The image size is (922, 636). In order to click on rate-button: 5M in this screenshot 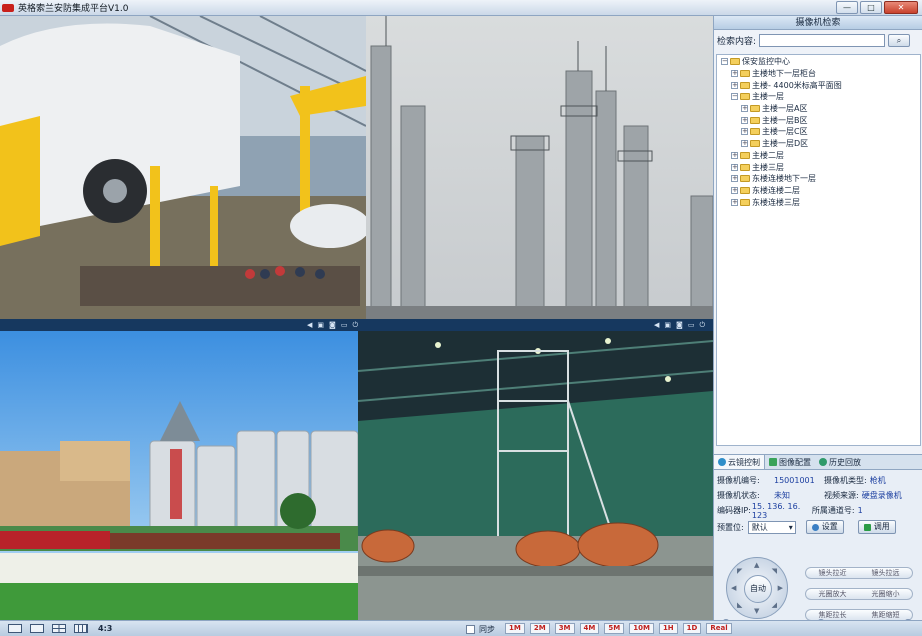, I will do `click(614, 628)`.